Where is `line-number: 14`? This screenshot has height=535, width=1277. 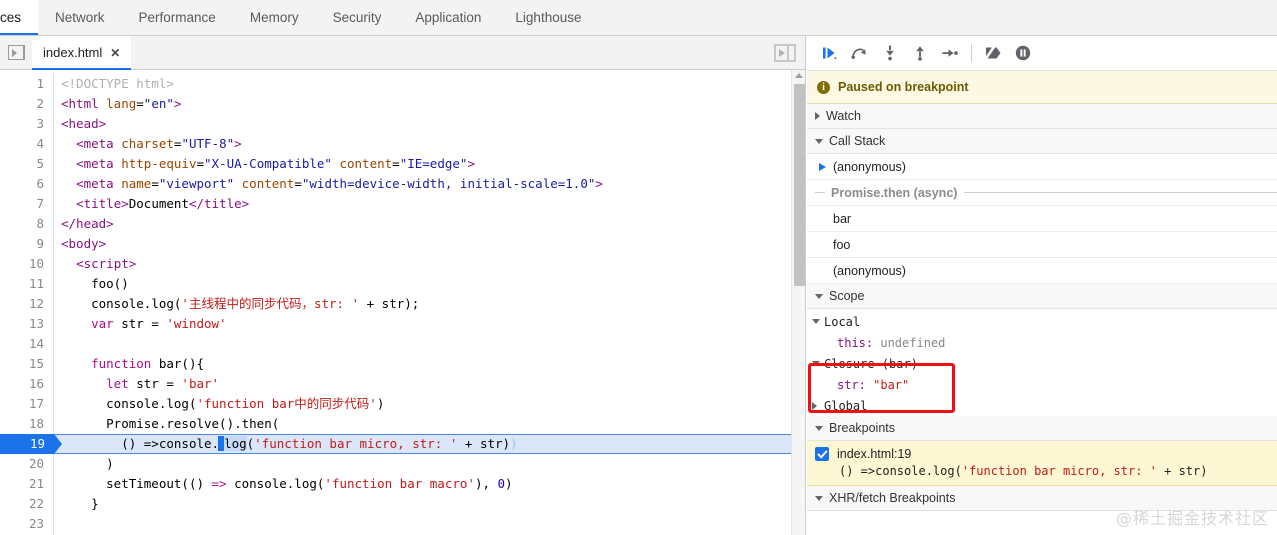
line-number: 14 is located at coordinates (27, 344).